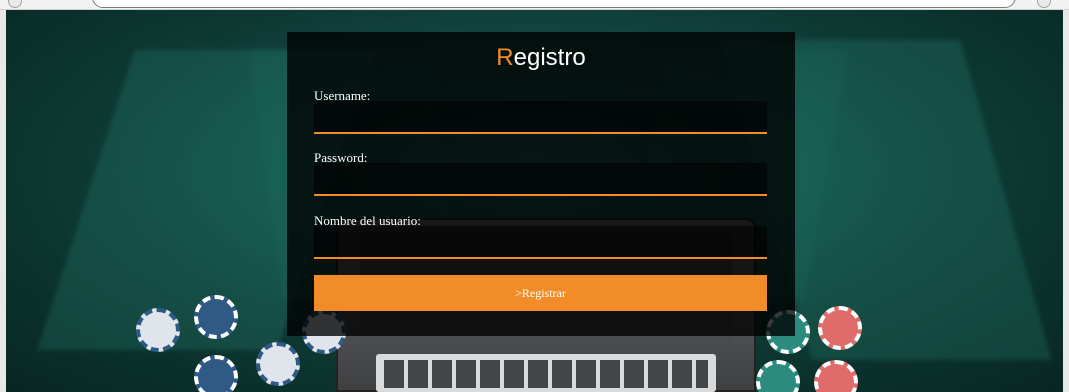  What do you see at coordinates (540, 117) in the screenshot?
I see `username-input` at bounding box center [540, 117].